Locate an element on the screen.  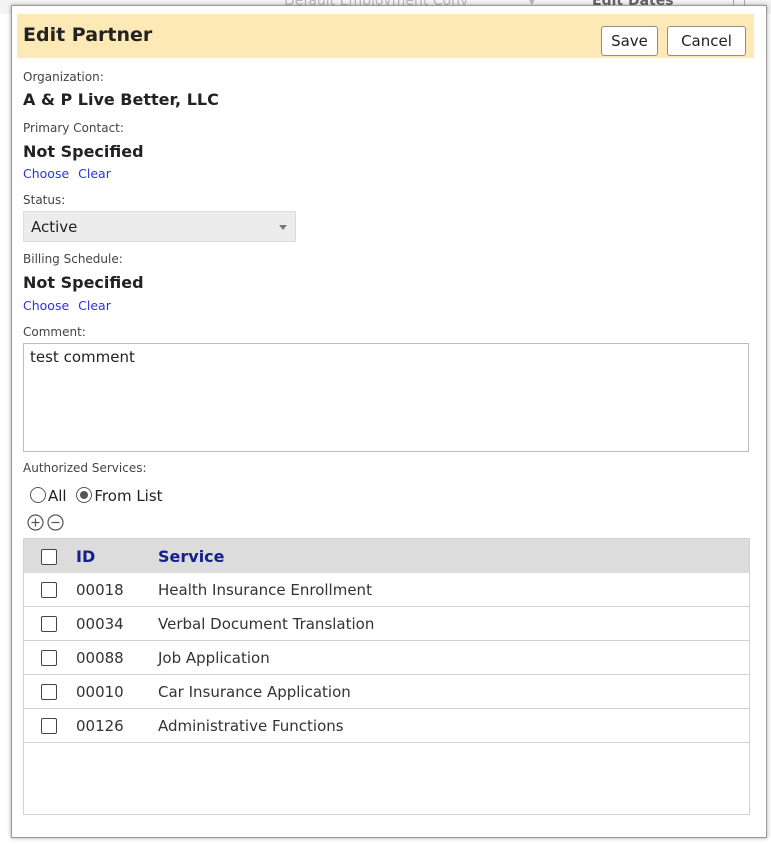
primary-contact-value: Not Specified is located at coordinates (83, 151).